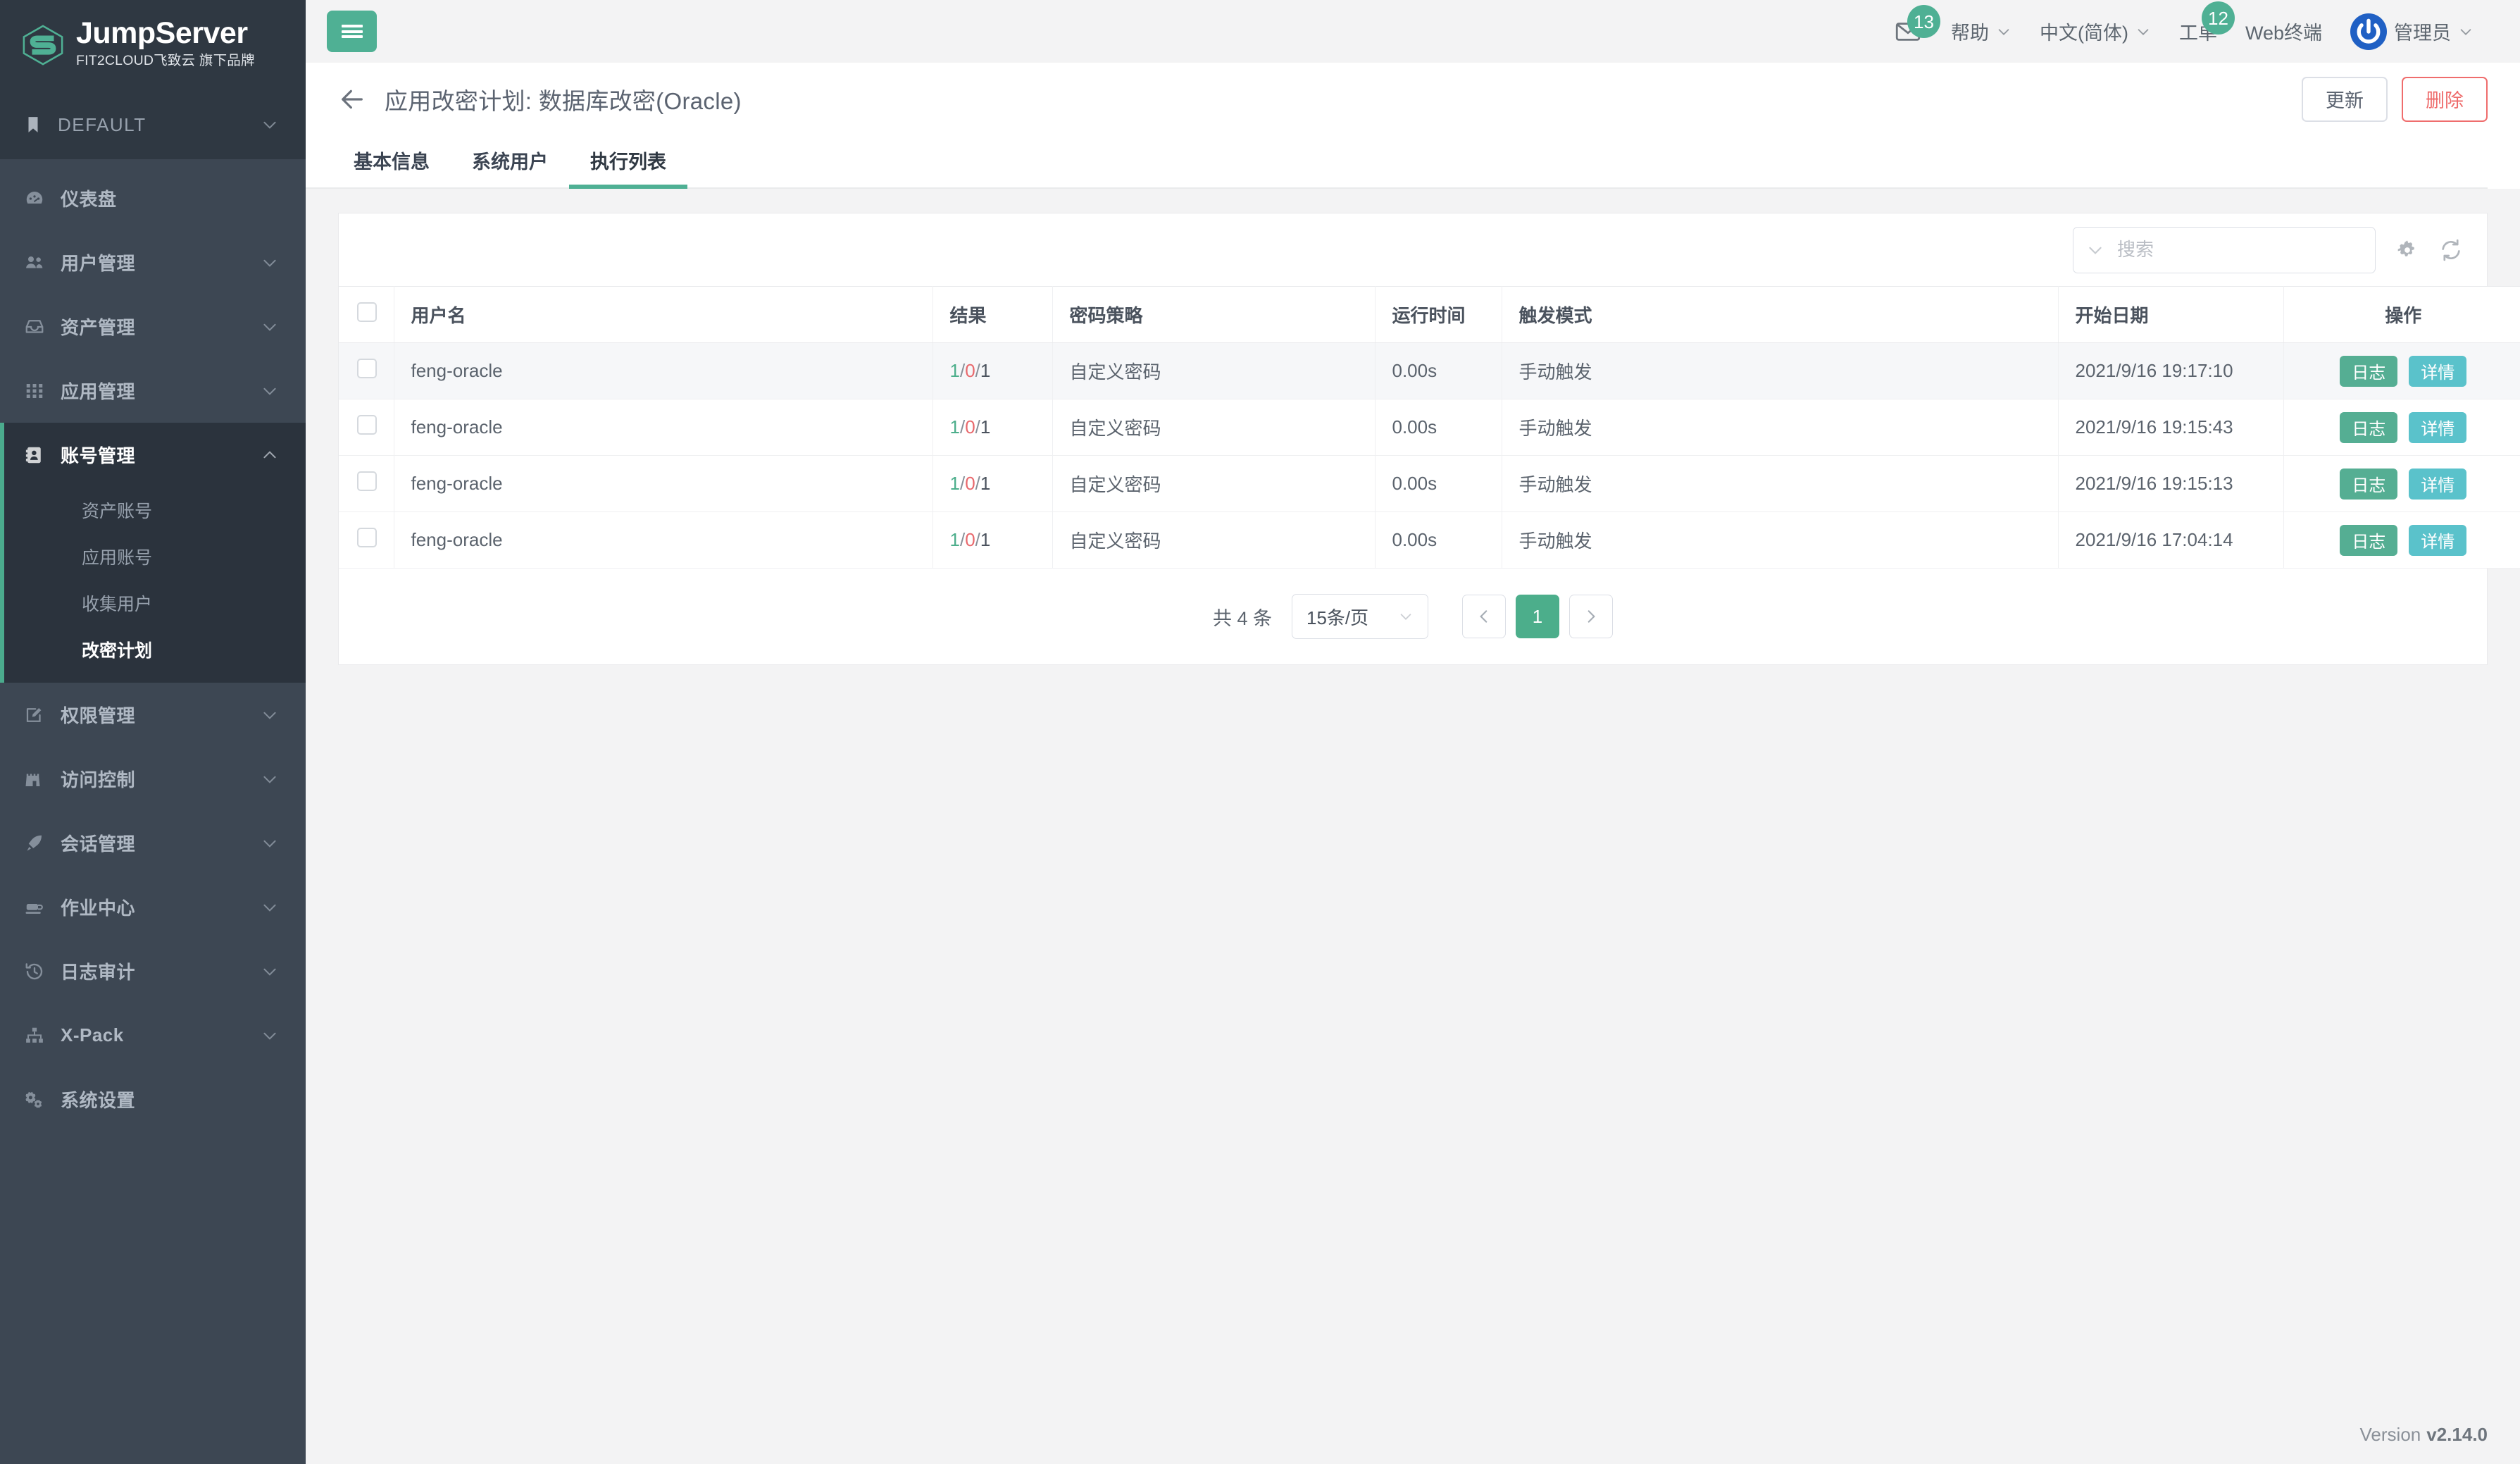 The width and height of the screenshot is (2520, 1464). What do you see at coordinates (2395, 99) in the screenshot?
I see `page-actions: 更新 删除` at bounding box center [2395, 99].